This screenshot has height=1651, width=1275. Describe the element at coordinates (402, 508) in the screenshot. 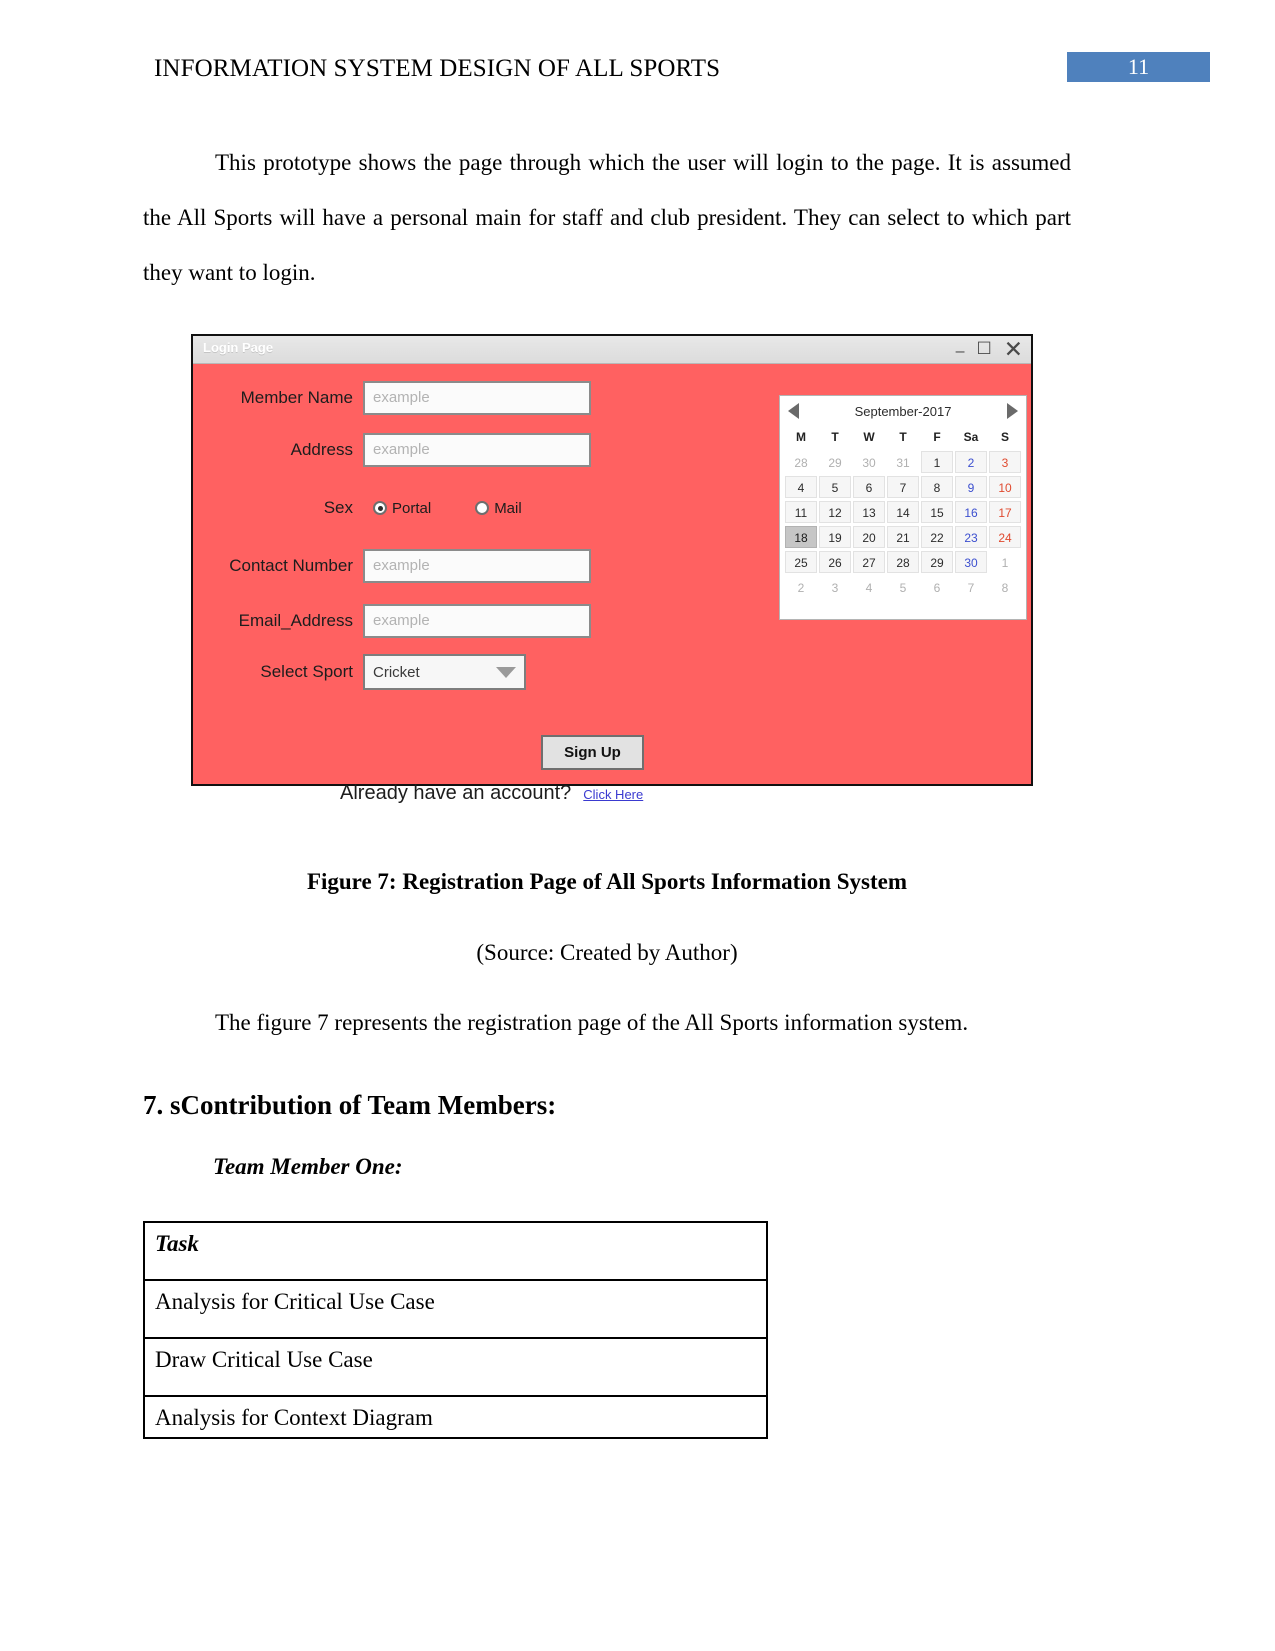

I see `radio-option-portal: Portal` at that location.